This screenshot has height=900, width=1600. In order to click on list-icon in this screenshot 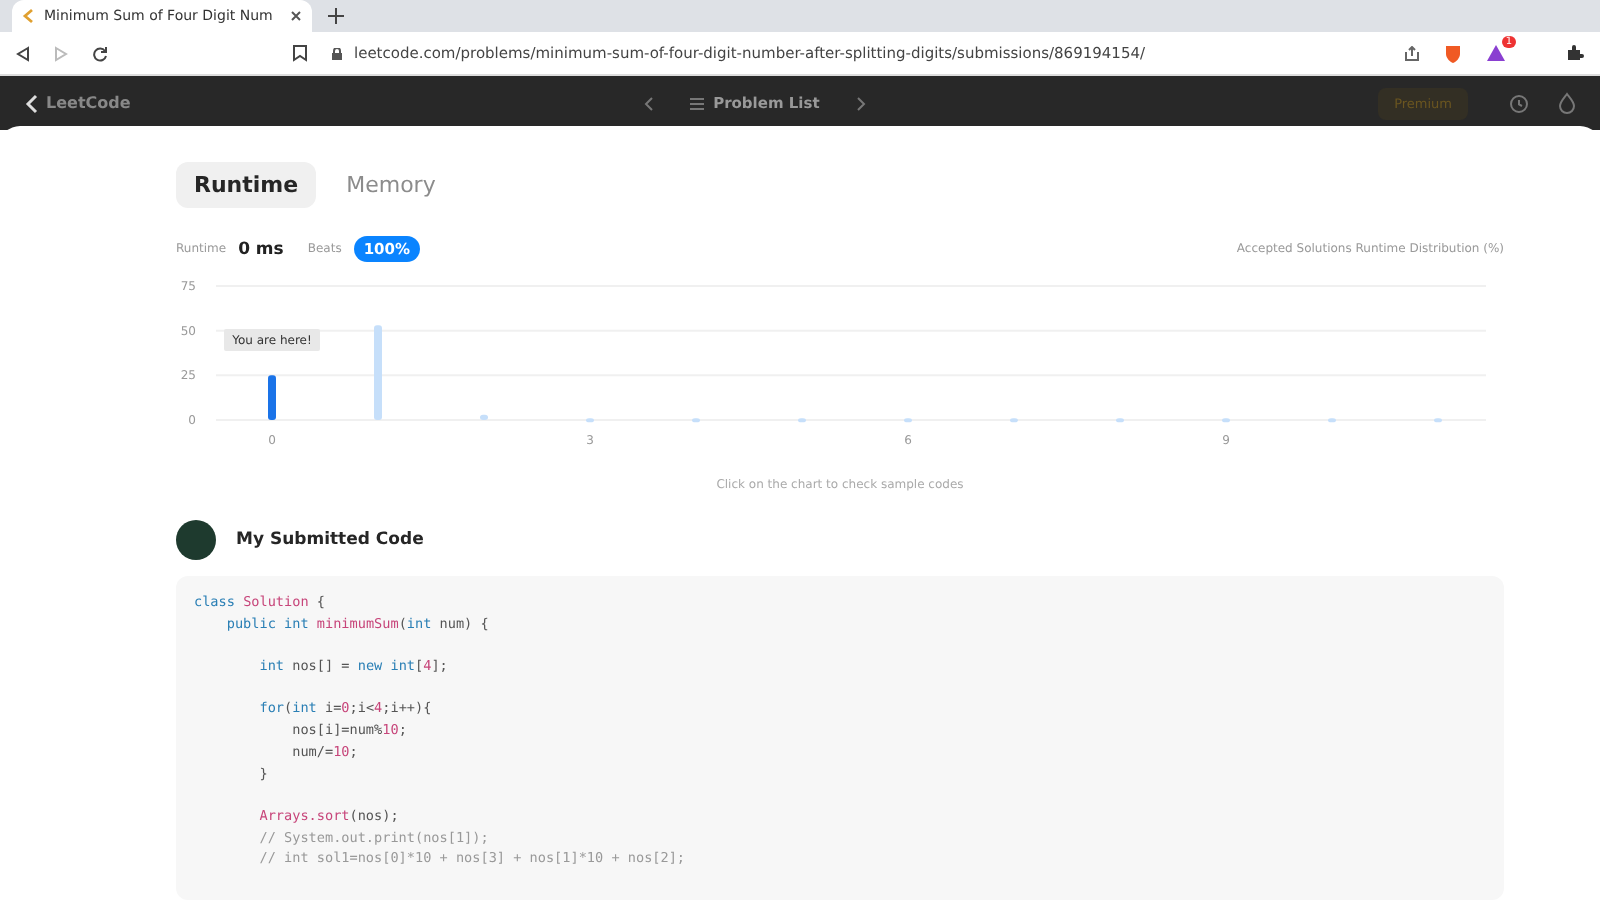, I will do `click(696, 103)`.